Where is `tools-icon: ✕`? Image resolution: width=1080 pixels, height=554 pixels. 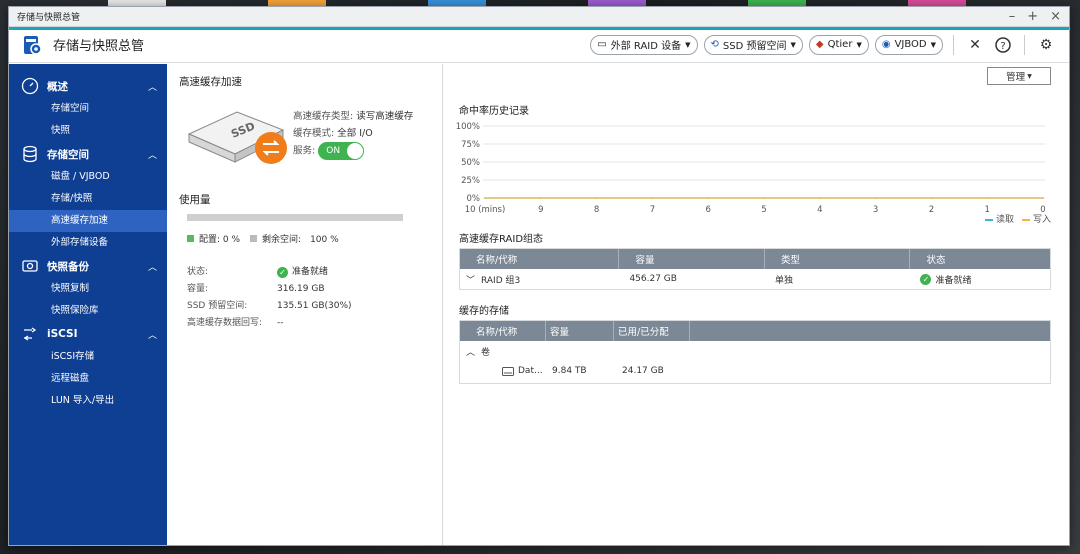
tools-icon: ✕ is located at coordinates (975, 45).